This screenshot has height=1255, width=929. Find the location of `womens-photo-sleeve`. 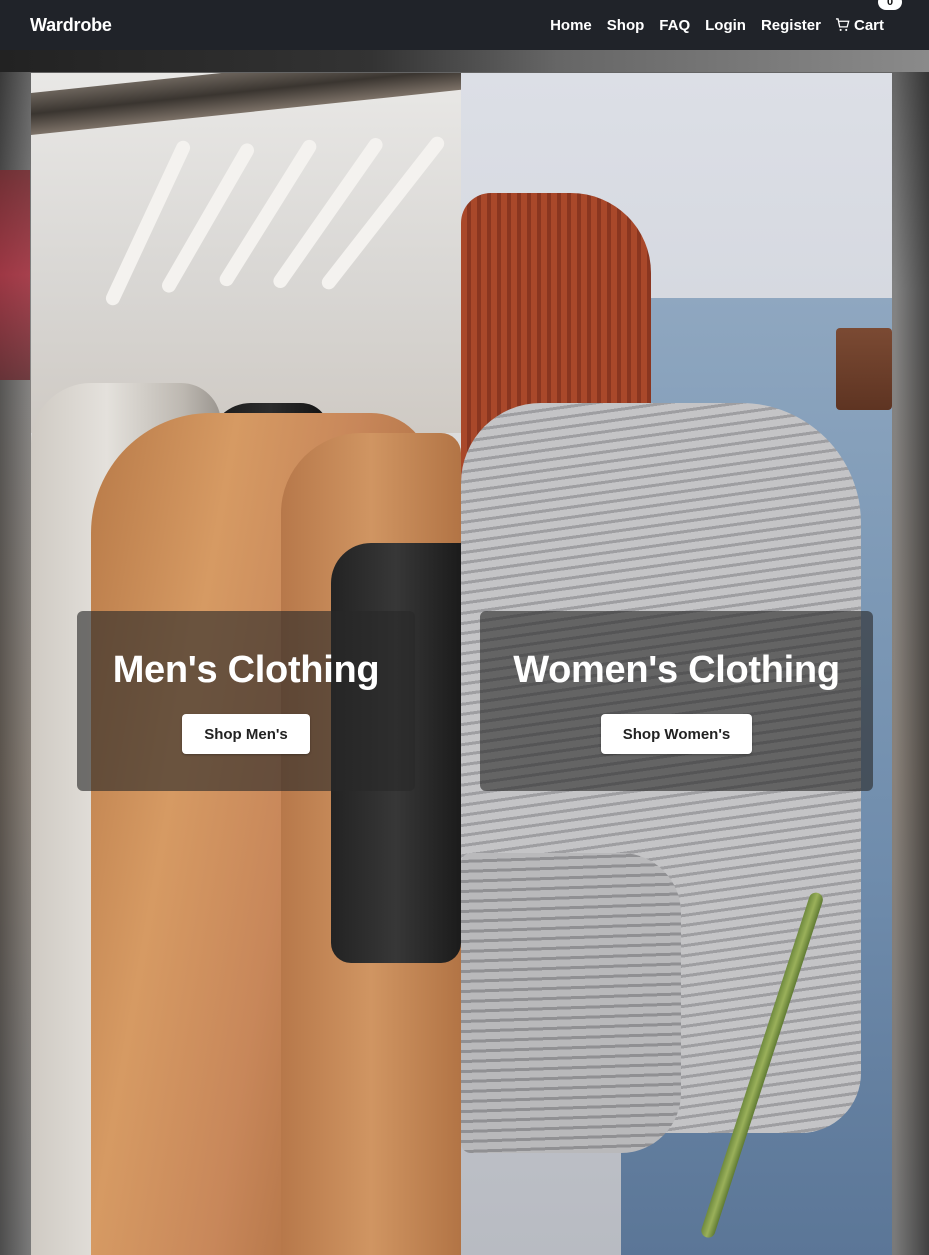

womens-photo-sleeve is located at coordinates (571, 1003).